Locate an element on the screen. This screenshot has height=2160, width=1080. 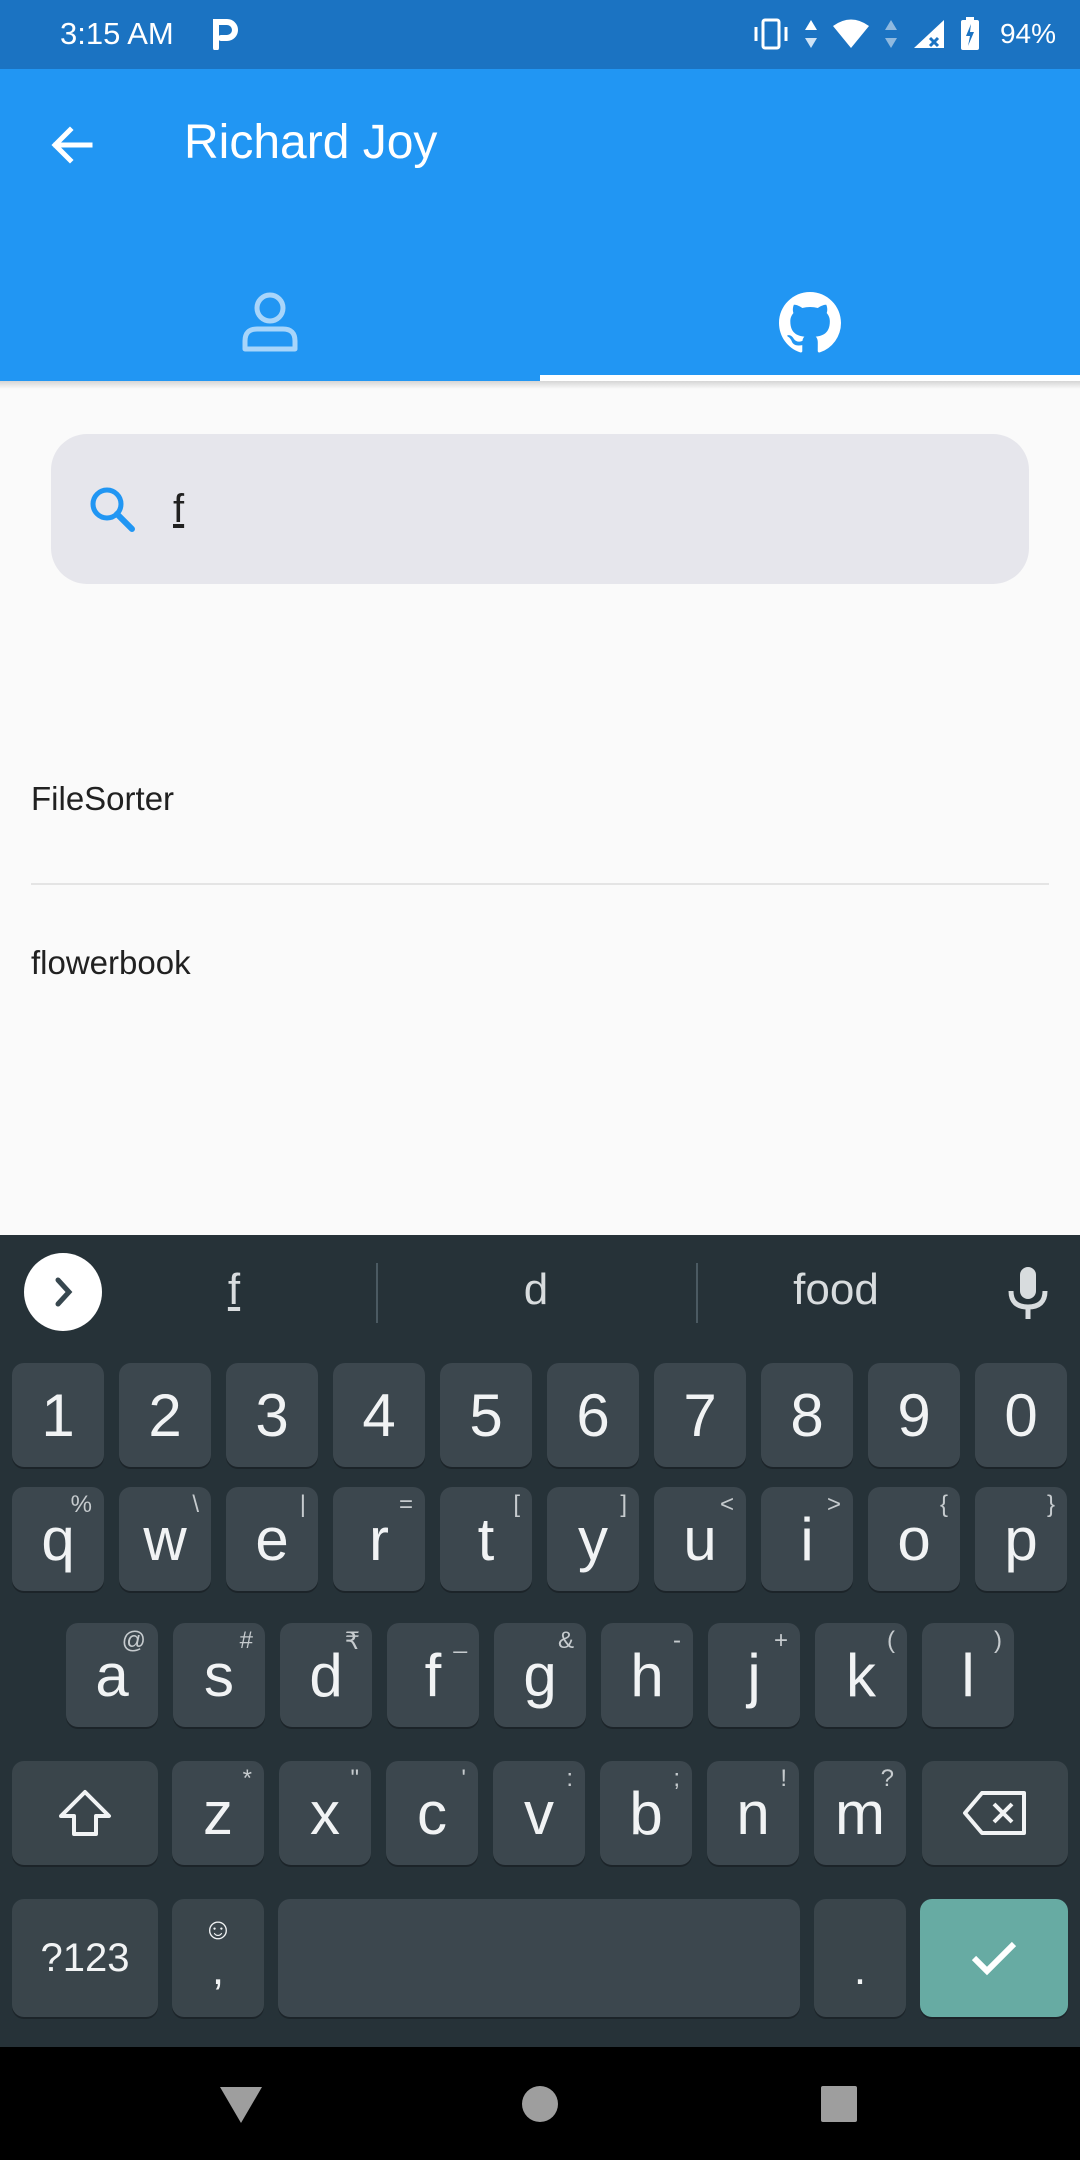
suggestion-3: food is located at coordinates (836, 1290).